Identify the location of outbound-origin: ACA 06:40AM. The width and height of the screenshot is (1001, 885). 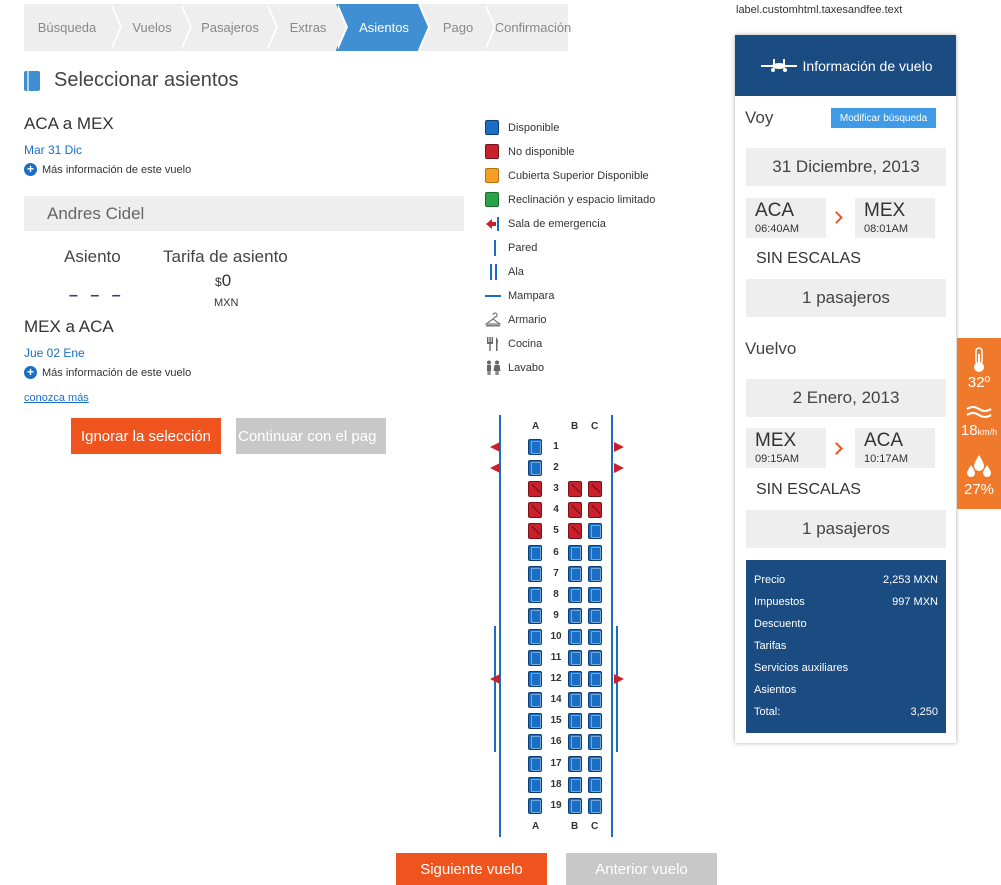
(786, 218).